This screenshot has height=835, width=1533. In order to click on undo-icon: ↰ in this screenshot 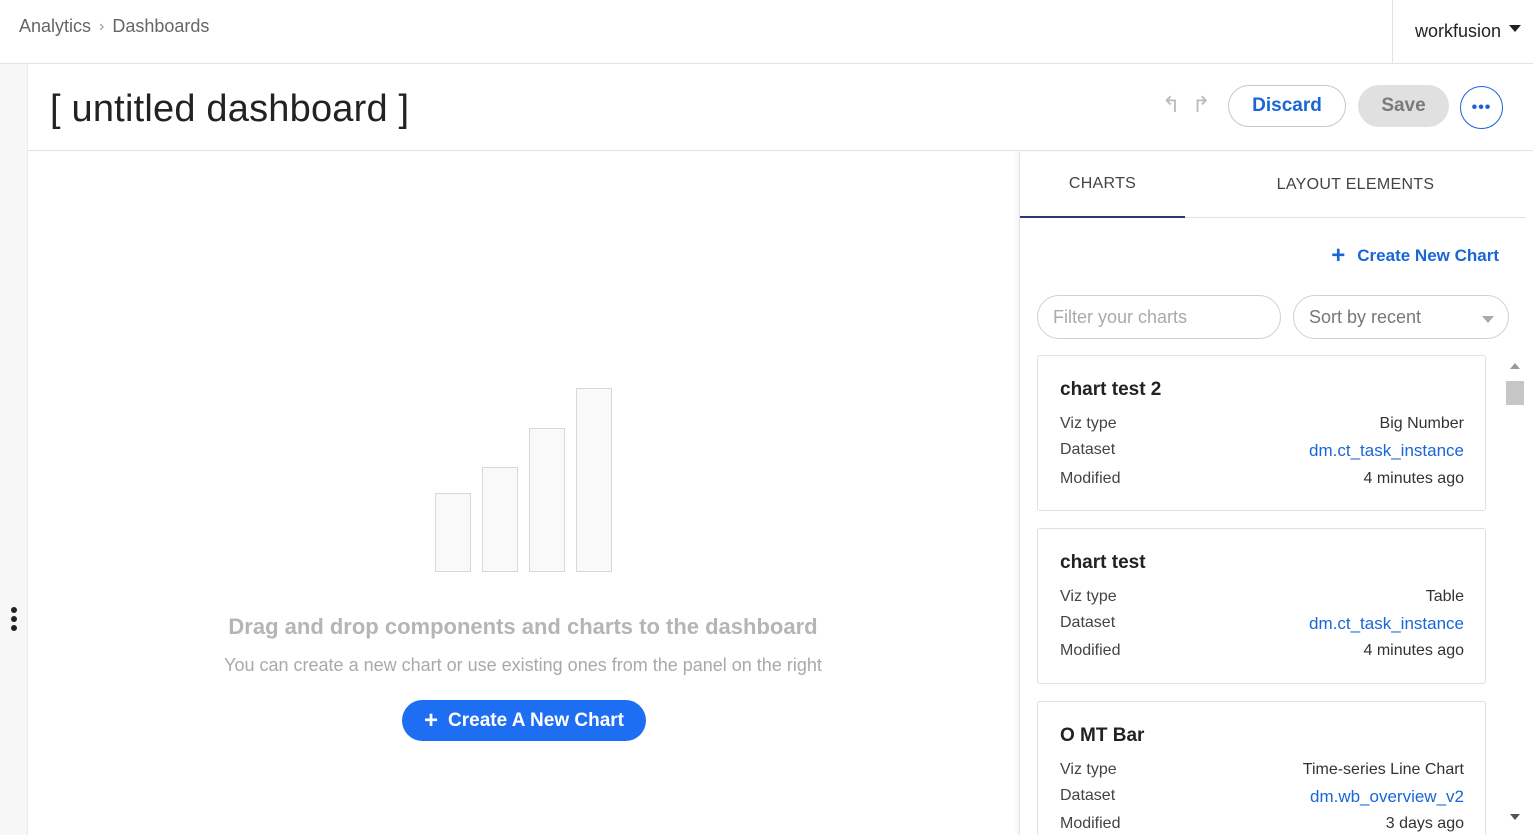, I will do `click(1171, 105)`.